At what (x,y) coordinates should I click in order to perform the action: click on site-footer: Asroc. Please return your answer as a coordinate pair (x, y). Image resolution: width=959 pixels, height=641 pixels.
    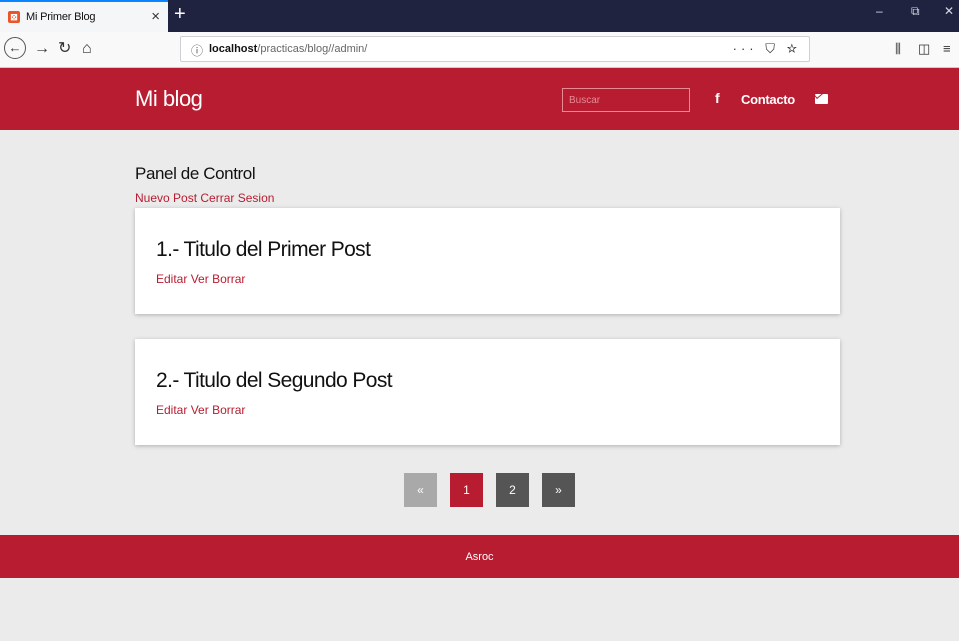
    Looking at the image, I should click on (479, 556).